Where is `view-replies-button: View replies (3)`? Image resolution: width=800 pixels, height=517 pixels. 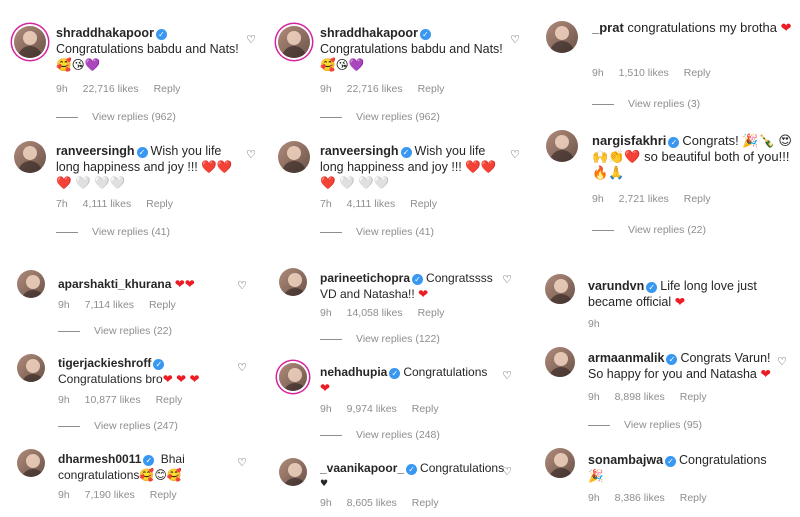 view-replies-button: View replies (3) is located at coordinates (646, 104).